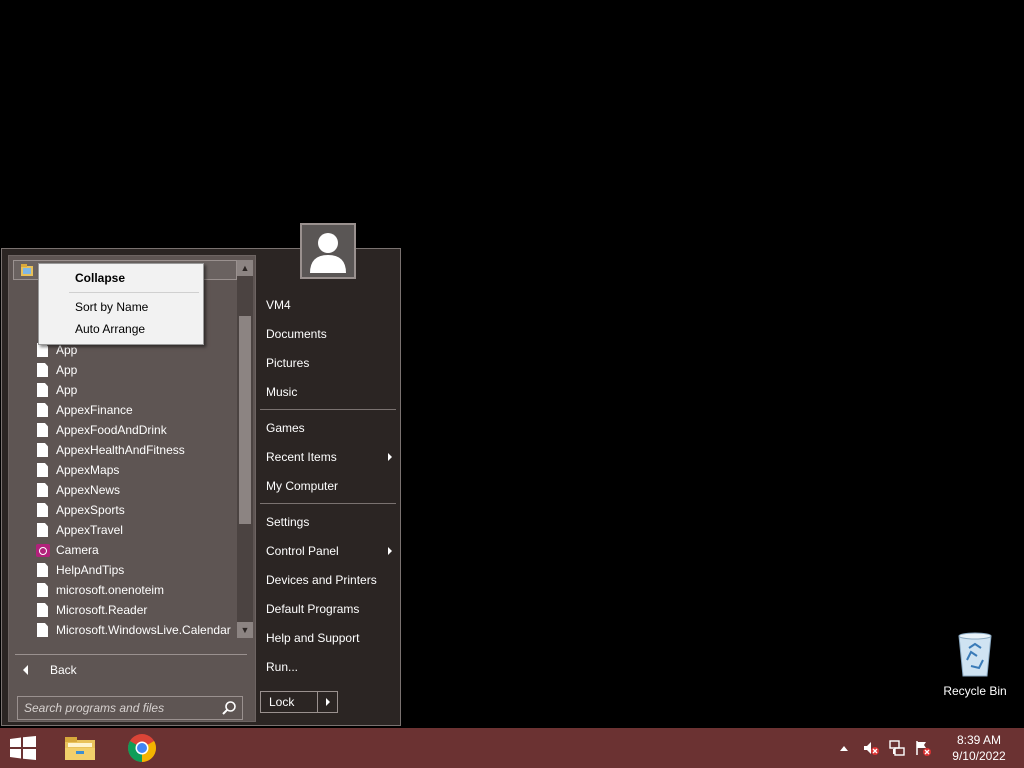 The width and height of the screenshot is (1024, 768). I want to click on camera-icon, so click(43, 550).